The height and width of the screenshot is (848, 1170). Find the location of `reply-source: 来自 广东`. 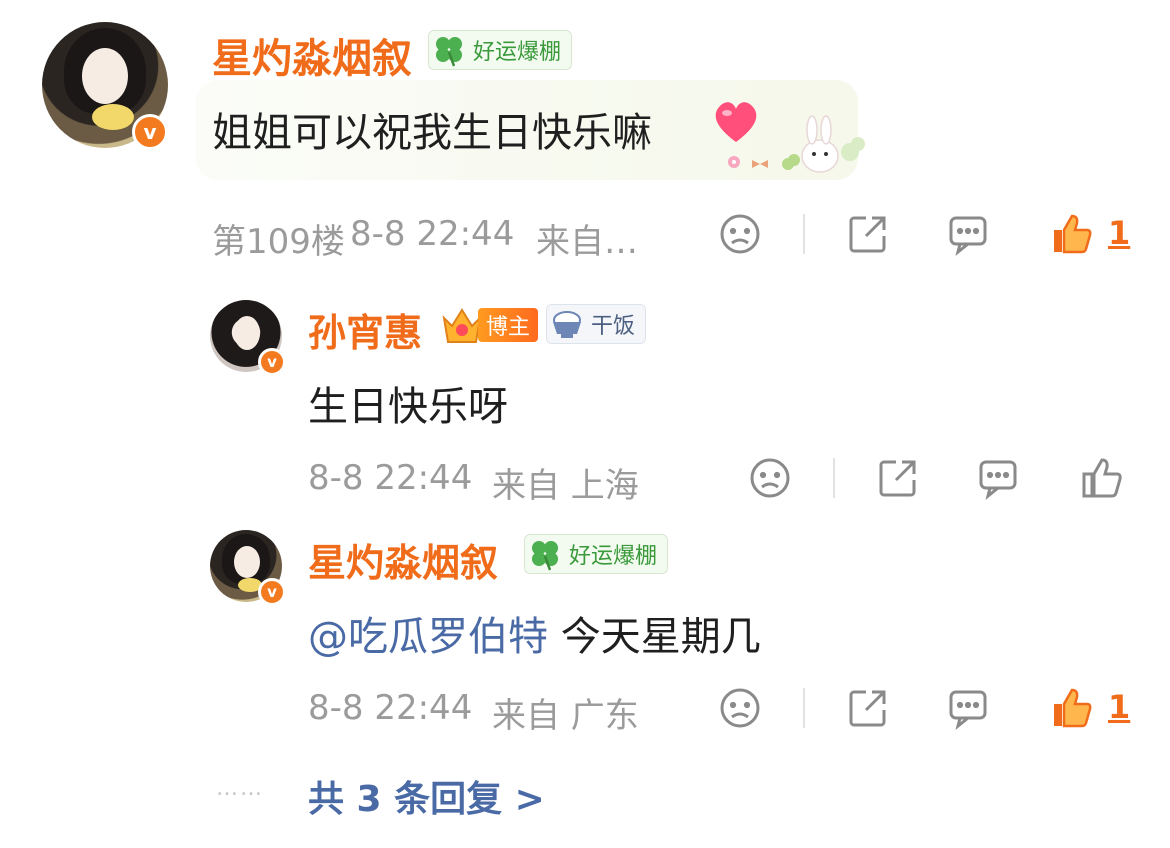

reply-source: 来自 广东 is located at coordinates (565, 716).